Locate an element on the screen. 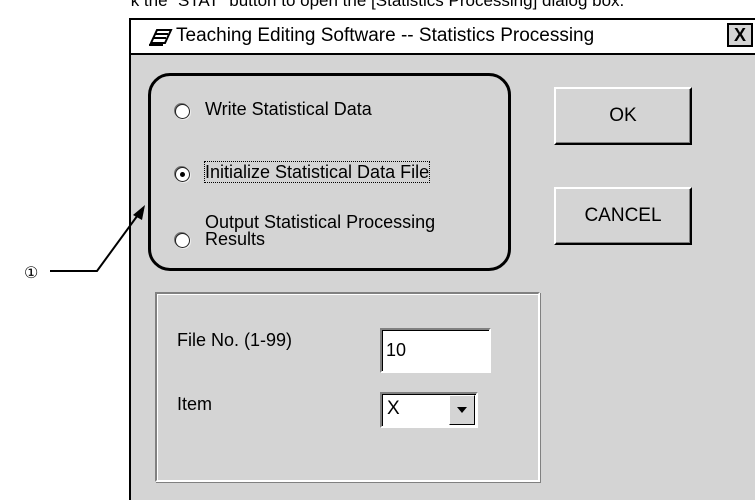 Image resolution: width=755 pixels, height=500 pixels. file-number-label: File No. (1-99) is located at coordinates (235, 340).